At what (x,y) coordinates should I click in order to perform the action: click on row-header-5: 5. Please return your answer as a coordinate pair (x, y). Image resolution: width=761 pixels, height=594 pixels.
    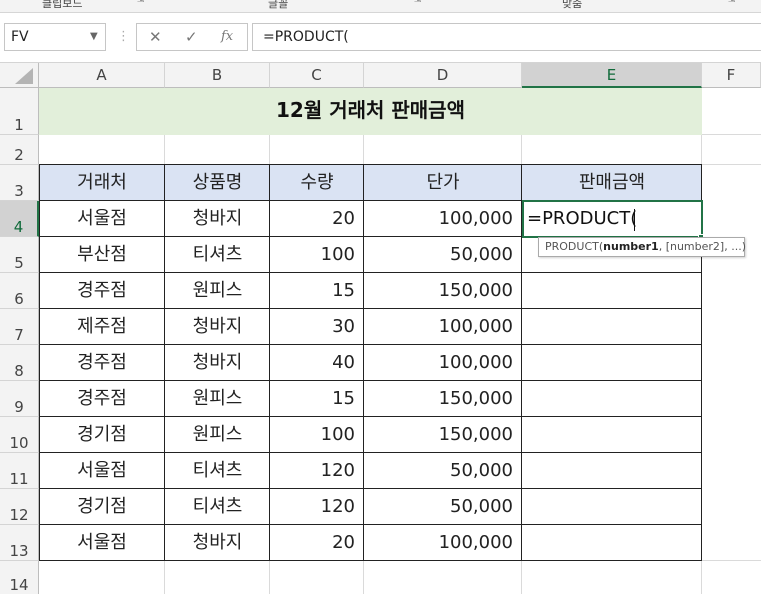
    Looking at the image, I should click on (19, 255).